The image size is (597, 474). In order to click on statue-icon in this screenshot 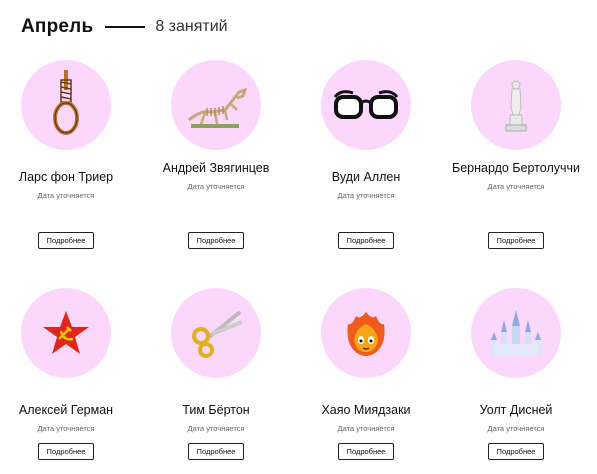, I will do `click(516, 106)`.